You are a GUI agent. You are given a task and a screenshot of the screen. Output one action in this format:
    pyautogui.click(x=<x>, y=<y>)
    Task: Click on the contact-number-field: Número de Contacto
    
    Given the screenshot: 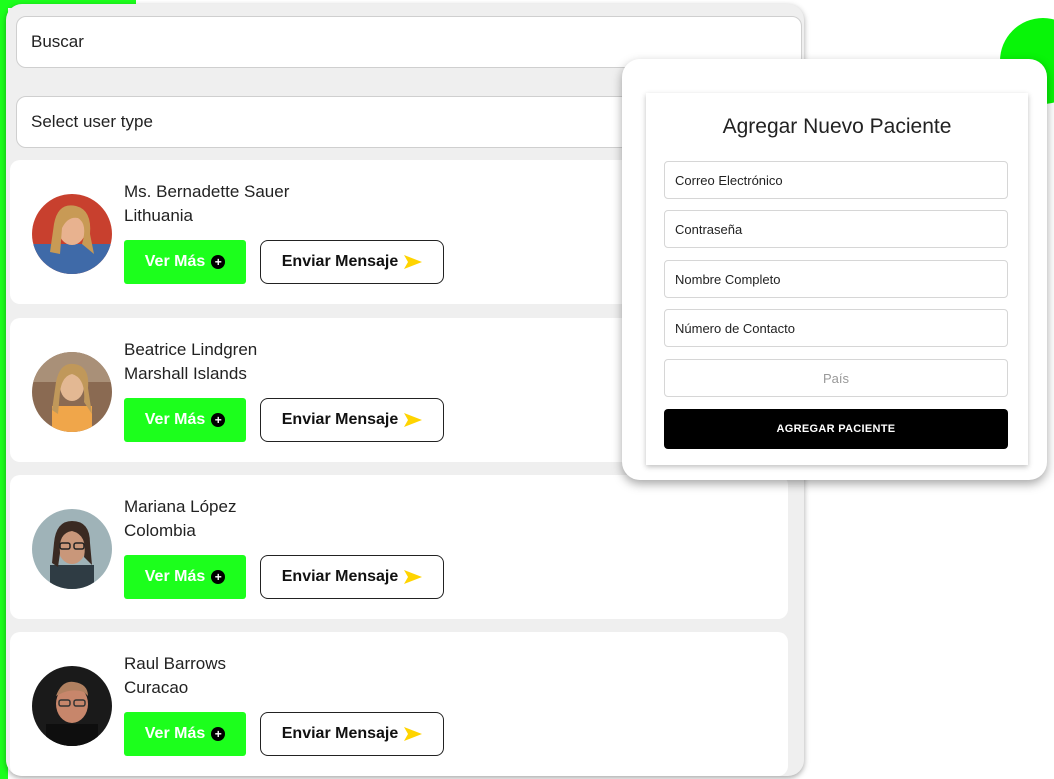 What is the action you would take?
    pyautogui.click(x=836, y=328)
    